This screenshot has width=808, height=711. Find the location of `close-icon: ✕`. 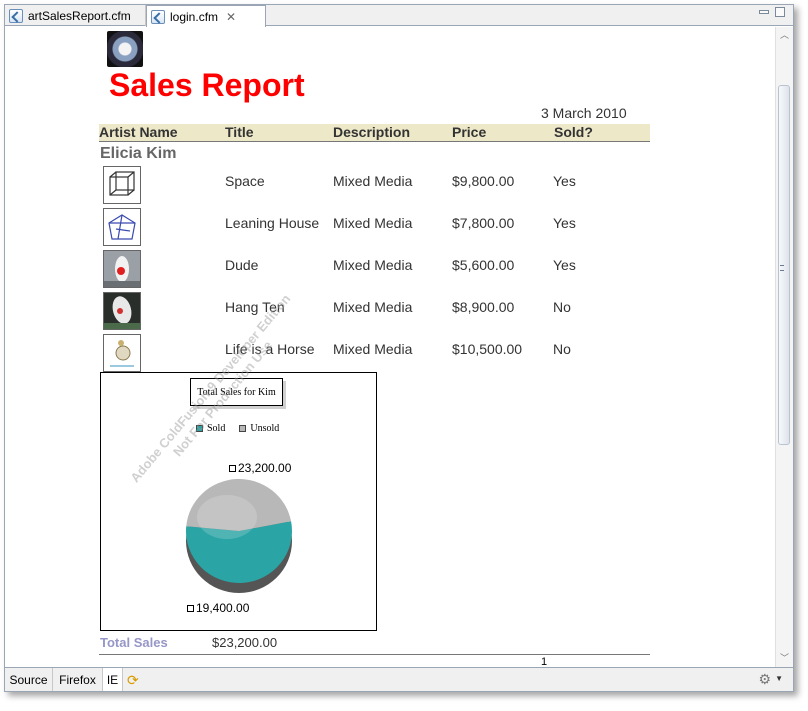

close-icon: ✕ is located at coordinates (231, 17).